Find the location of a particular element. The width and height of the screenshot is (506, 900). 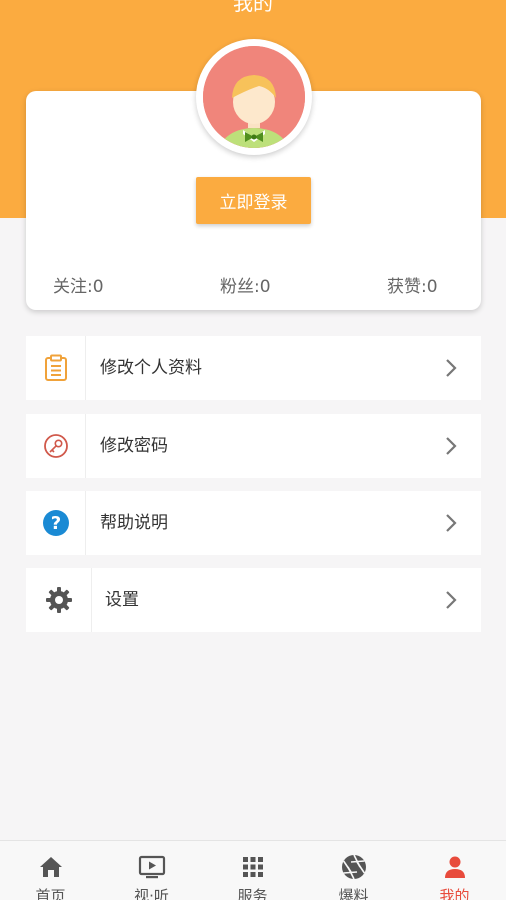

help-icon: ? is located at coordinates (56, 523).